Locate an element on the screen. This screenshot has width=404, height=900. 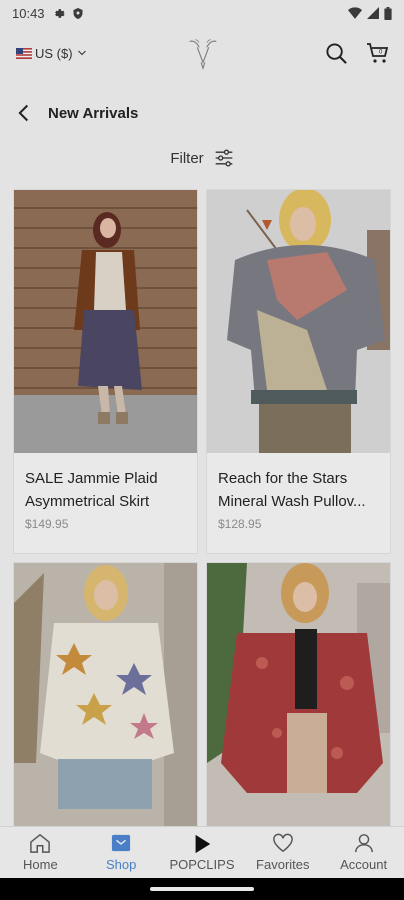
page-title-row: New Arrivals is located at coordinates (76, 113).